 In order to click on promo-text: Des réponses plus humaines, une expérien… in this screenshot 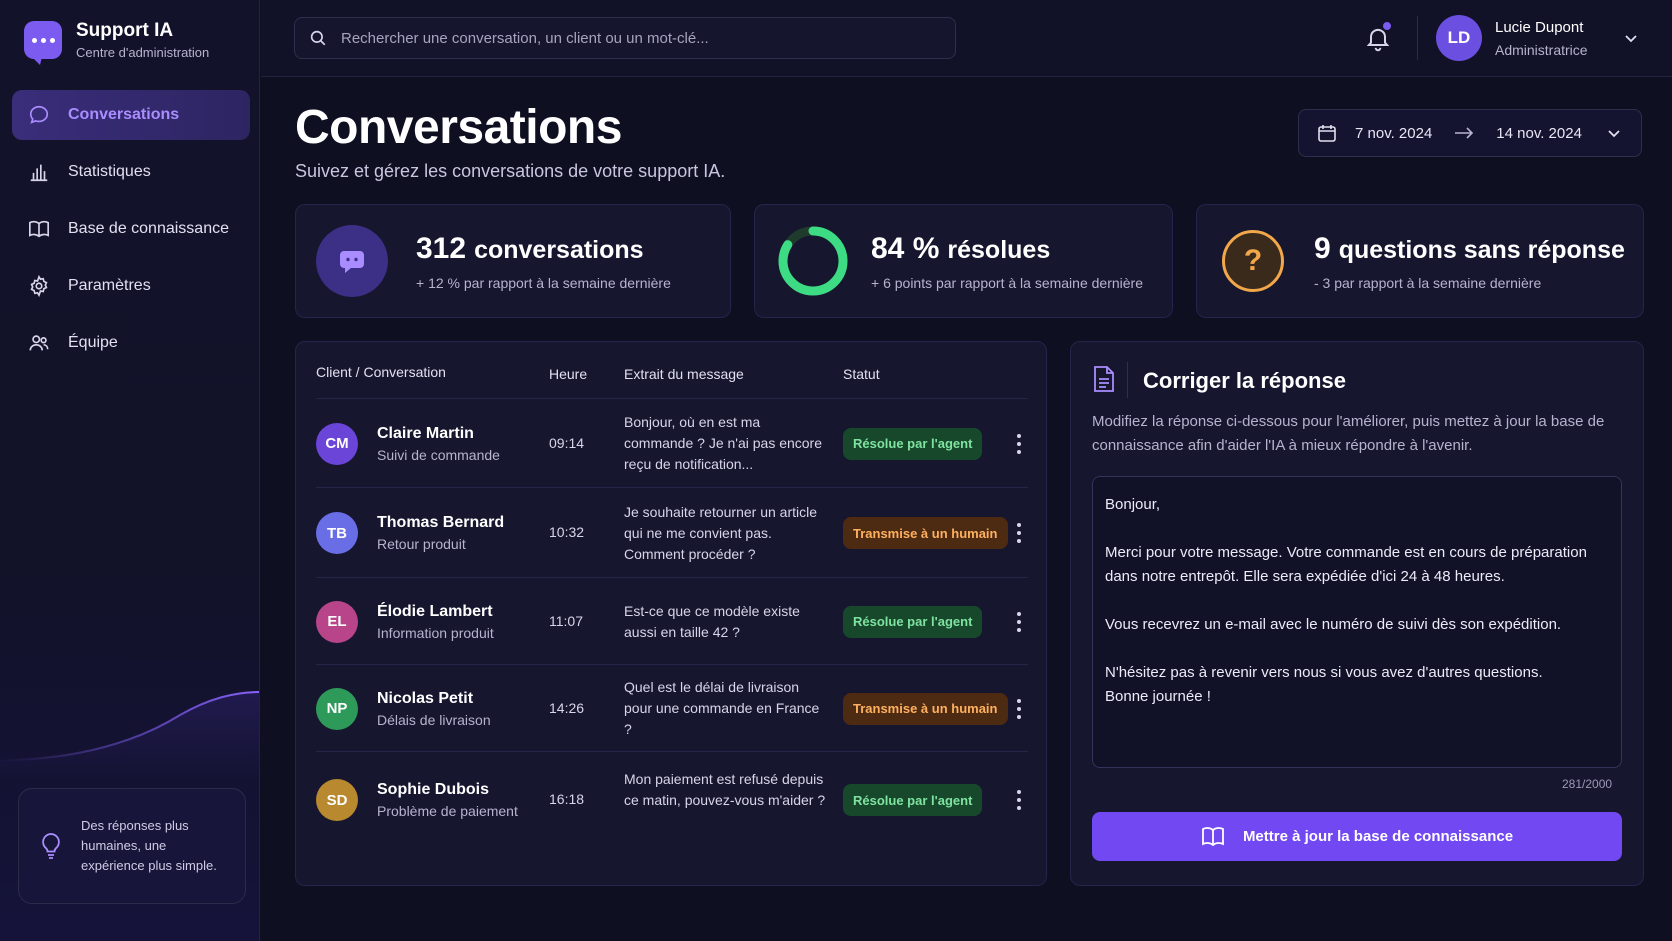, I will do `click(149, 845)`.